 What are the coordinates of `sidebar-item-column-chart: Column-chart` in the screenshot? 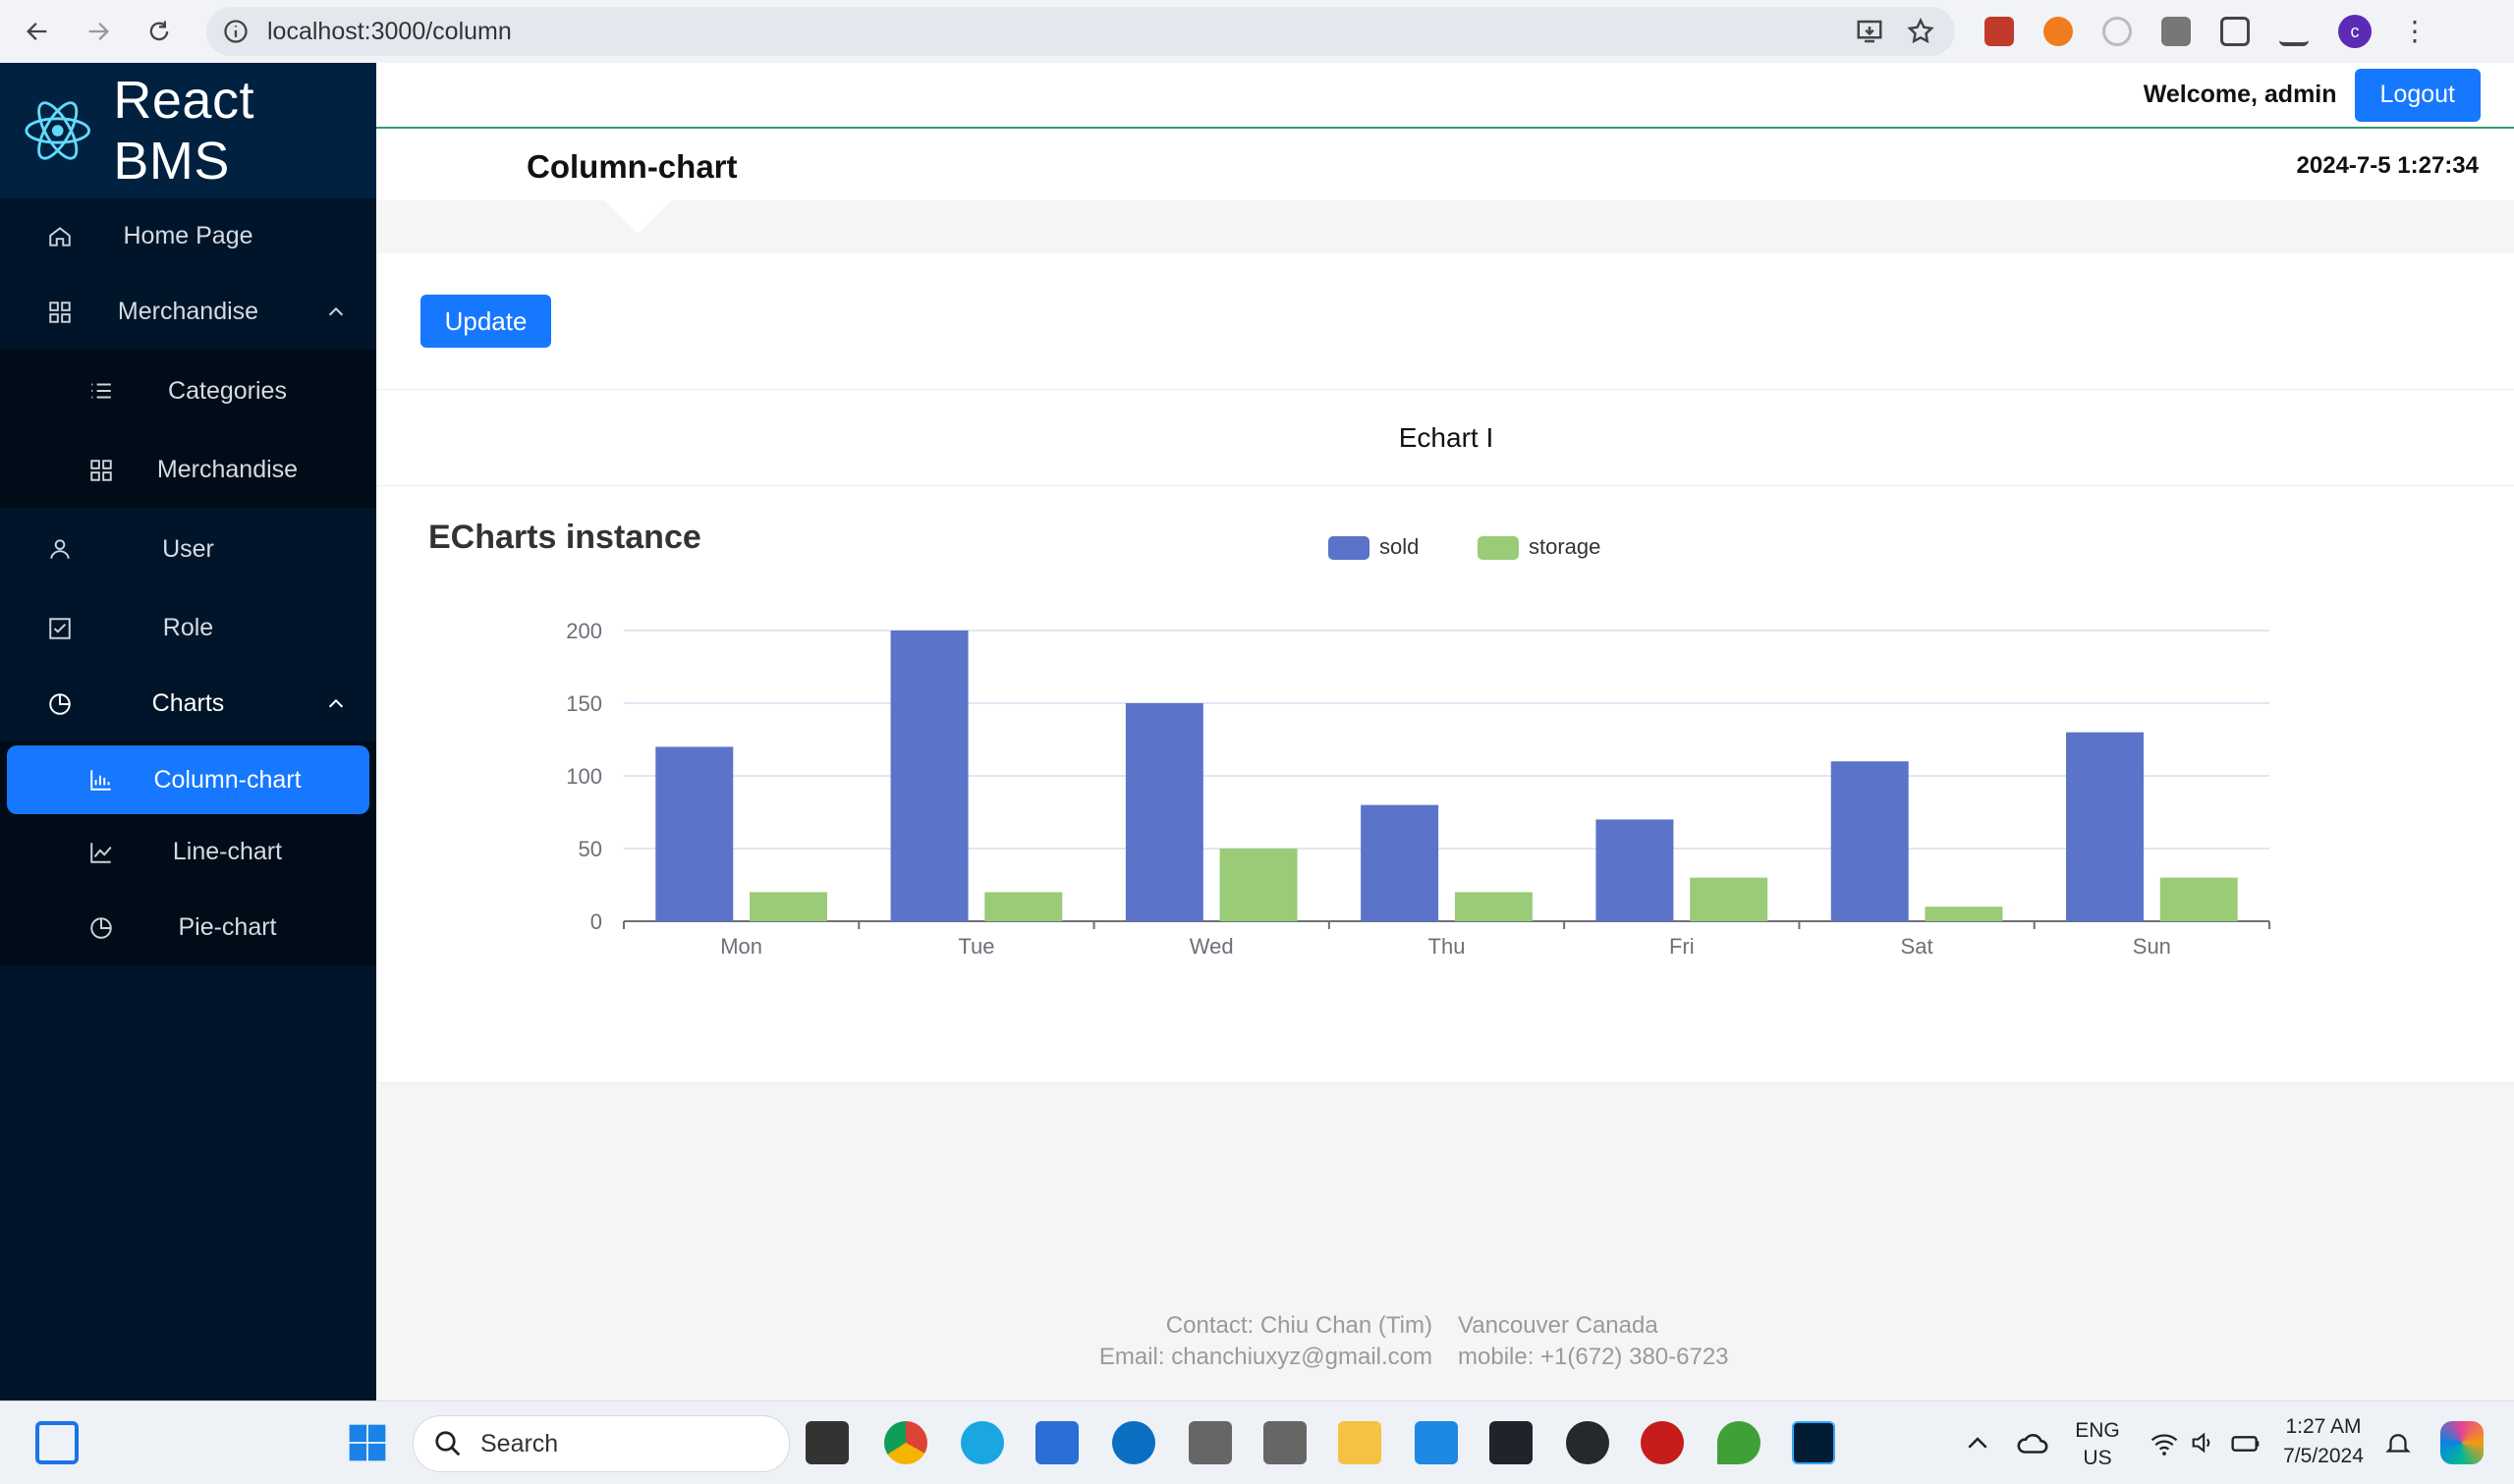 It's located at (188, 779).